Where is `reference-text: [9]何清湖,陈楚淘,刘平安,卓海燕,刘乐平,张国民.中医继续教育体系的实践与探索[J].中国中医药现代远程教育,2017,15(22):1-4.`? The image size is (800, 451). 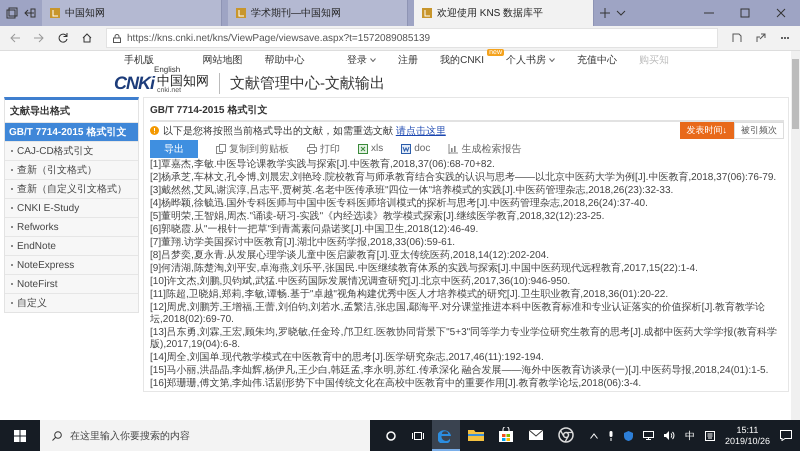 reference-text: [9]何清湖,陈楚淘,刘平安,卓海燕,刘乐平,张国民.中医继续教育体系的实践与探索[J].中国中医药现代远程教育,2017,15(22):1-4. is located at coordinates (424, 269).